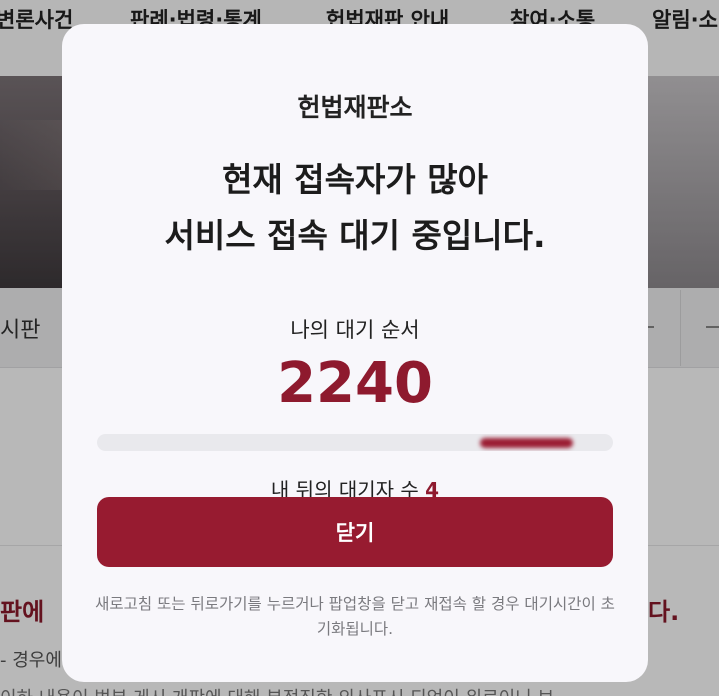 The width and height of the screenshot is (719, 696). What do you see at coordinates (355, 442) in the screenshot?
I see `queue-progress-bar` at bounding box center [355, 442].